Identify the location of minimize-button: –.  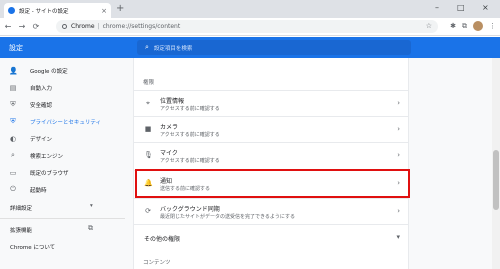
(437, 8).